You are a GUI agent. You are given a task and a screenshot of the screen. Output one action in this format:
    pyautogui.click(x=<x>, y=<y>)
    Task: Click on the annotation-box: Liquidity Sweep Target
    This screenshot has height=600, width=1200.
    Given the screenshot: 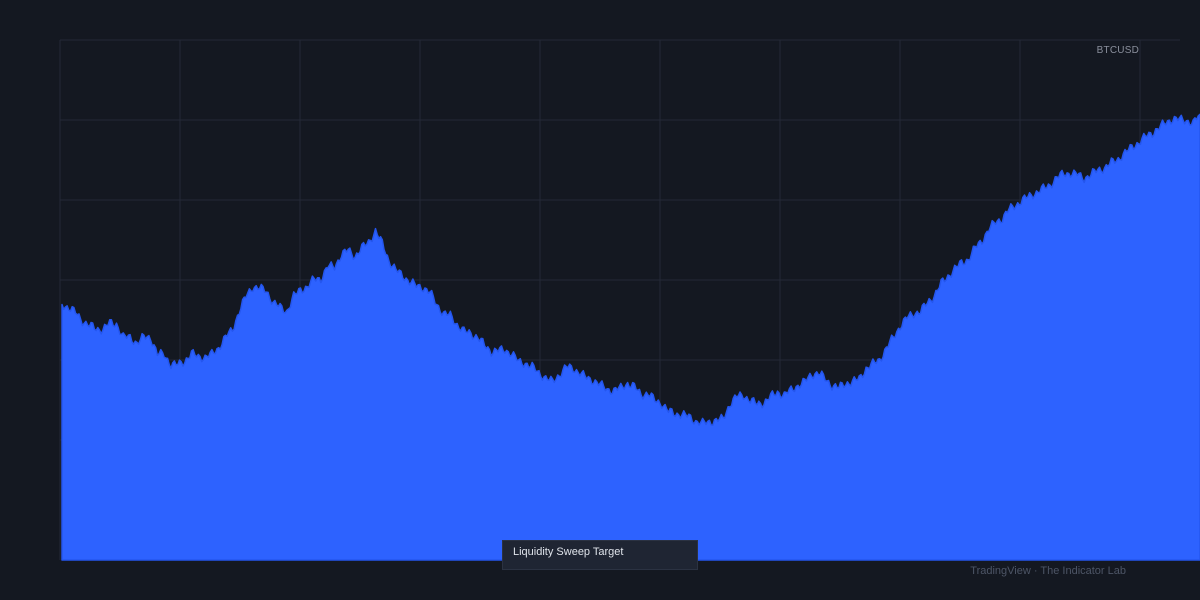 What is the action you would take?
    pyautogui.click(x=600, y=555)
    